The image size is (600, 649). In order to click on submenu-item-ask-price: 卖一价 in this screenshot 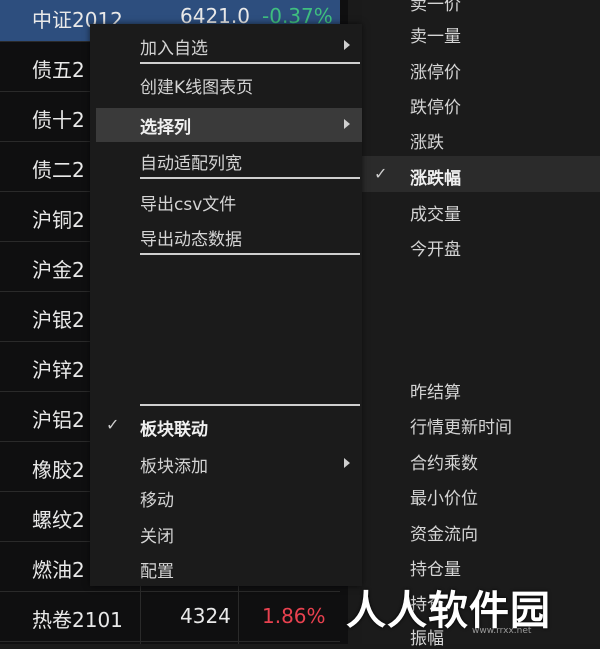, I will do `click(435, 7)`.